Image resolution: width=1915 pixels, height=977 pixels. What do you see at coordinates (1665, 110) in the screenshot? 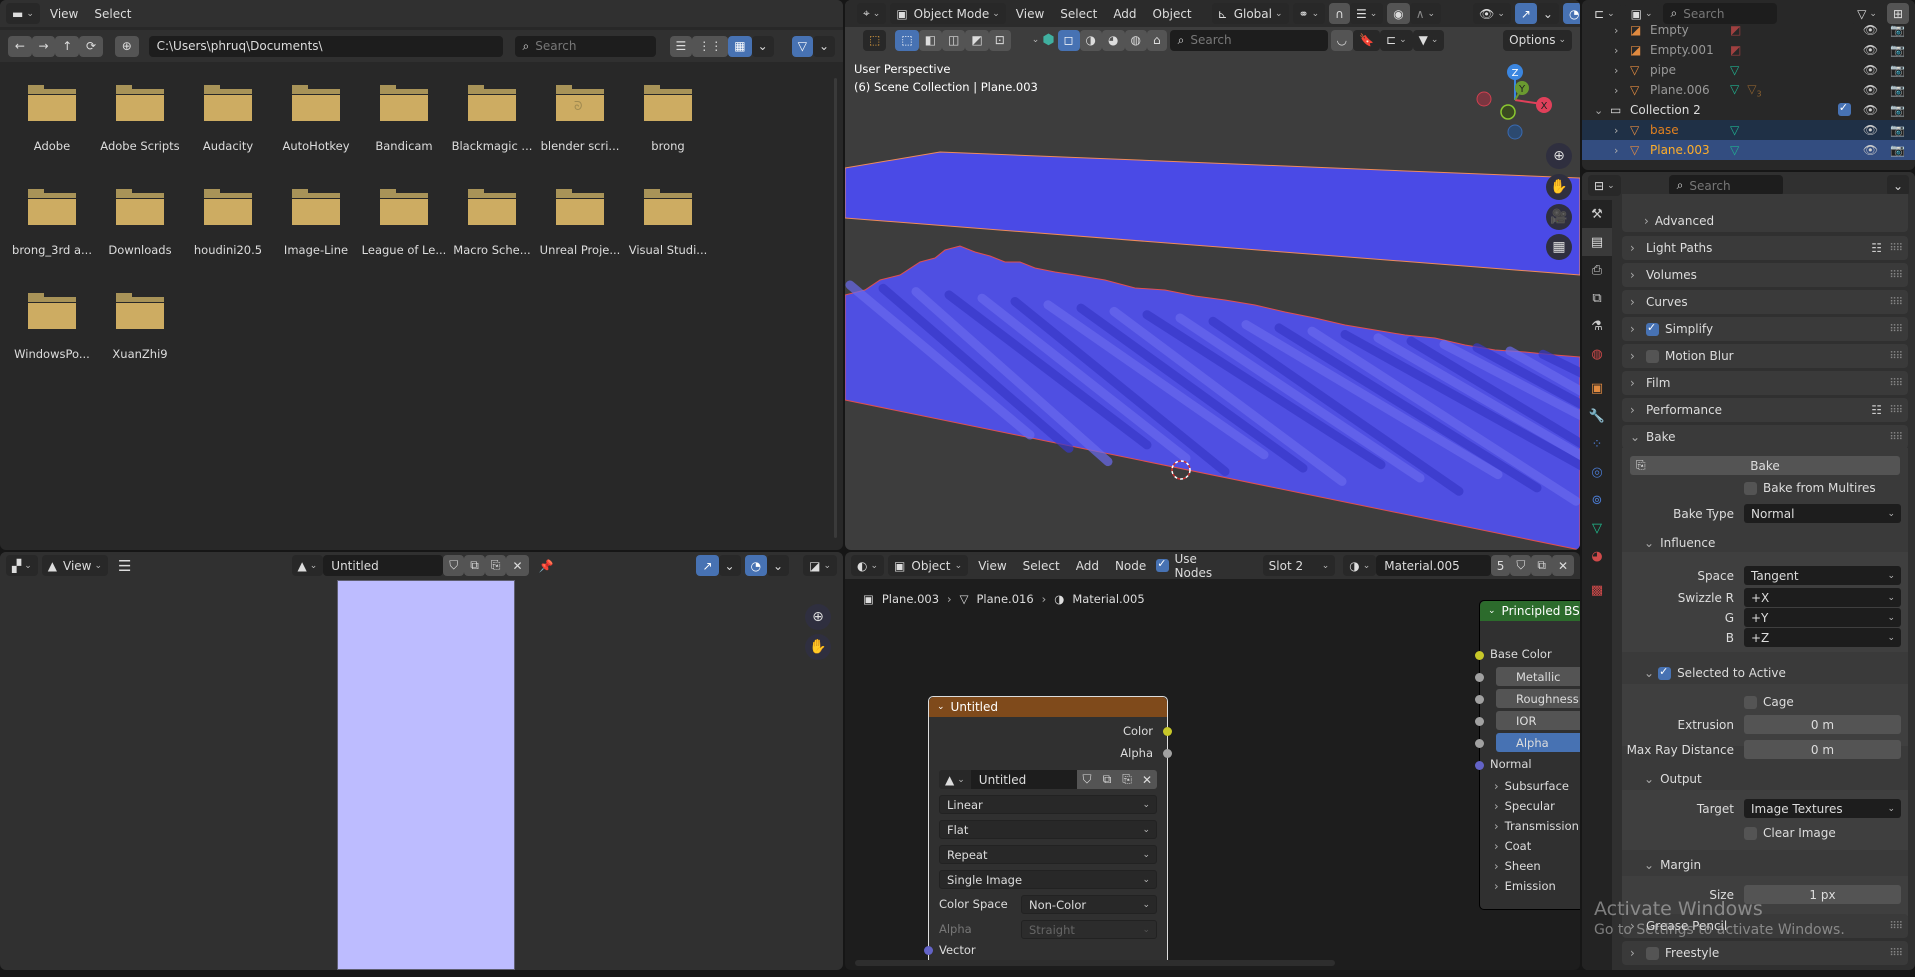
I see `outliner-item-name: Collection 2` at bounding box center [1665, 110].